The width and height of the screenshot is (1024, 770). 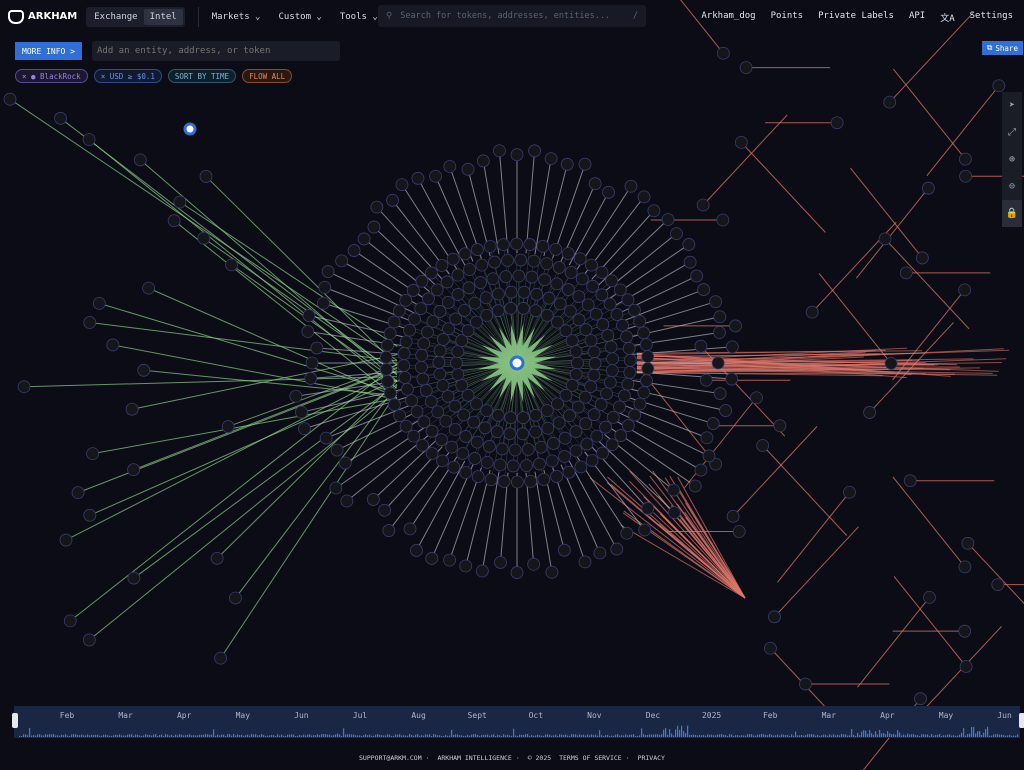 What do you see at coordinates (1021, 720) in the screenshot?
I see `timeline-end-handle` at bounding box center [1021, 720].